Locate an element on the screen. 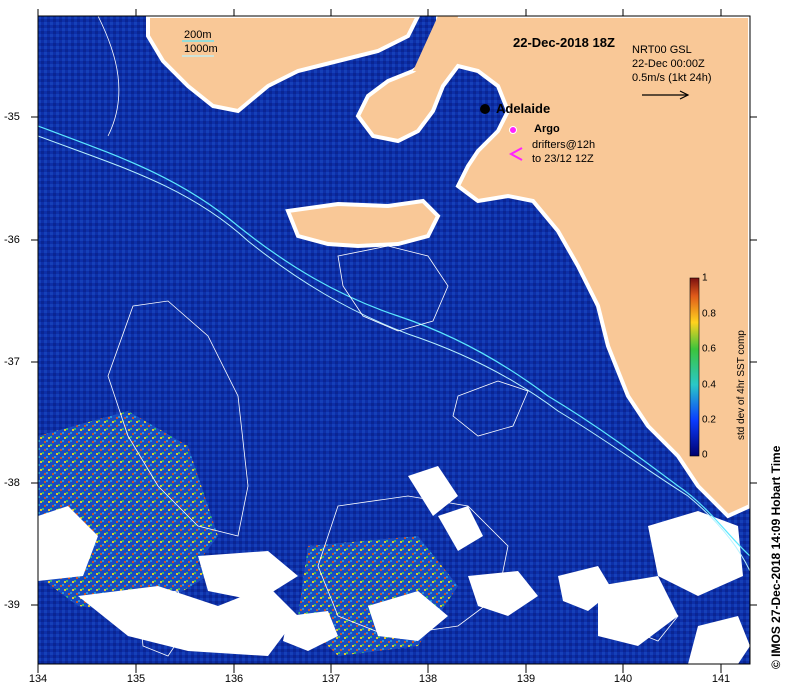 The height and width of the screenshot is (700, 791). lon-tick-label: 140 is located at coordinates (623, 679).